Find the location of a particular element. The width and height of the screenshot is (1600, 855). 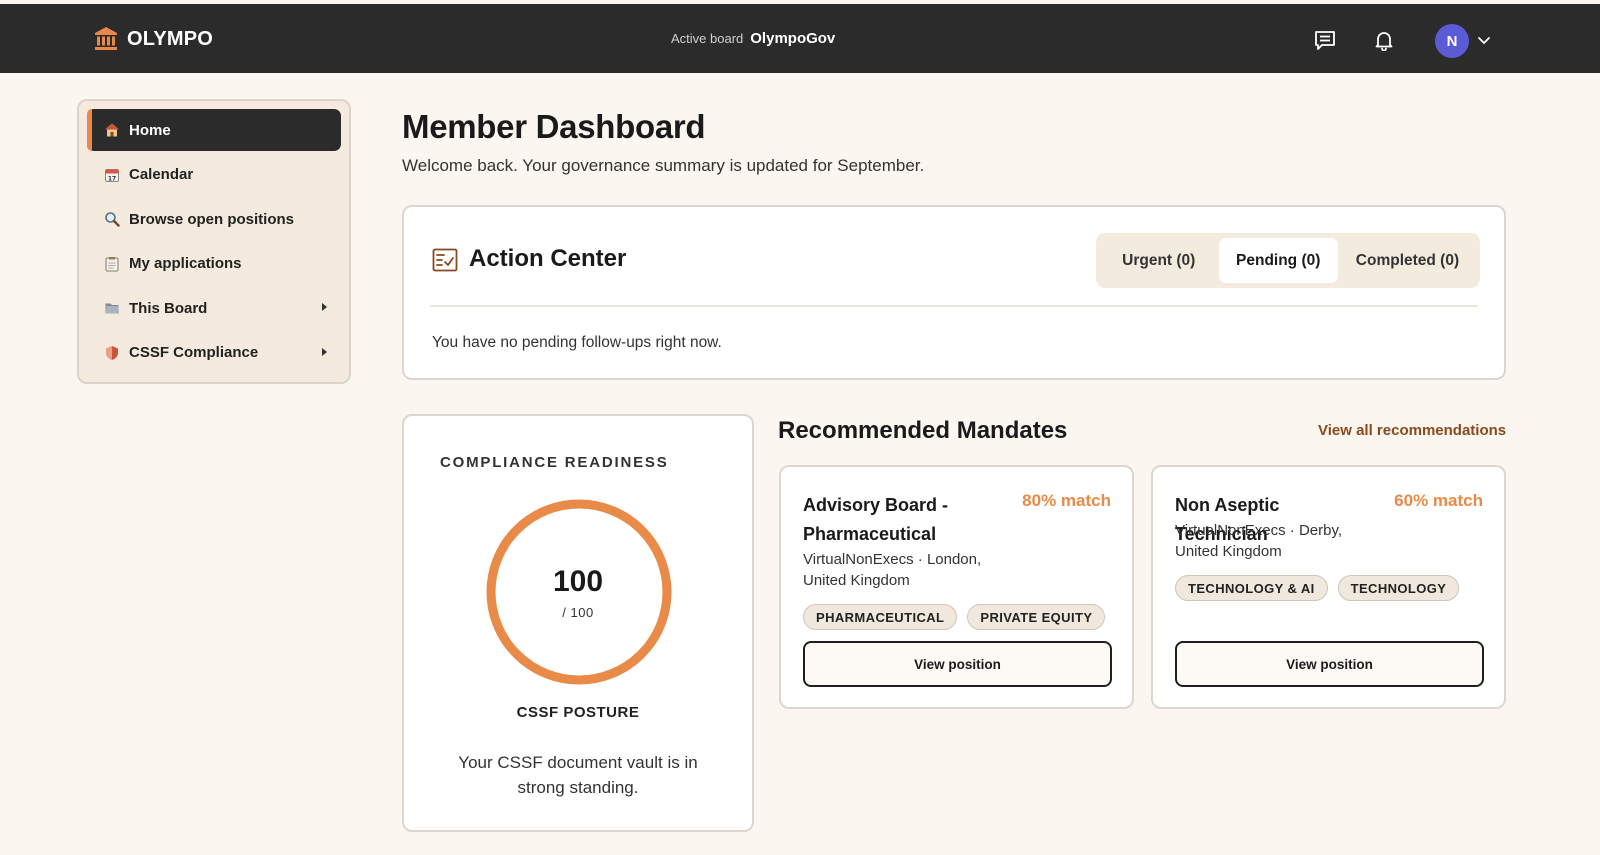

tag: TECHNOLOGY & AI is located at coordinates (1251, 588).